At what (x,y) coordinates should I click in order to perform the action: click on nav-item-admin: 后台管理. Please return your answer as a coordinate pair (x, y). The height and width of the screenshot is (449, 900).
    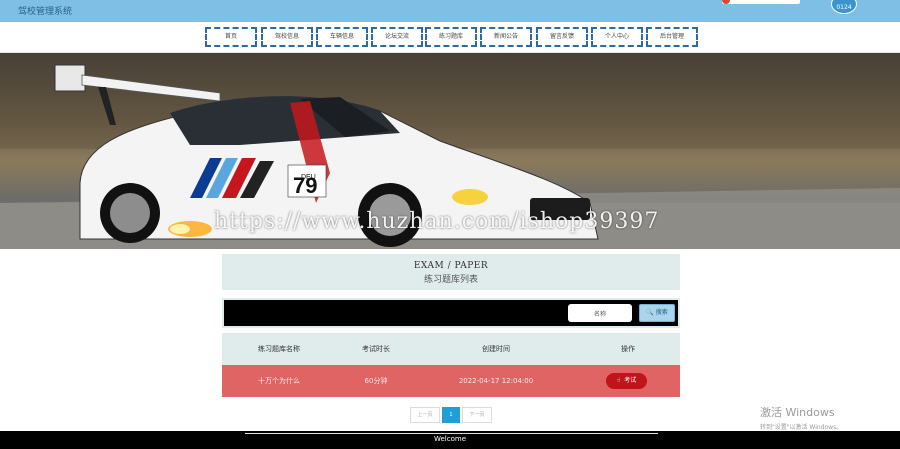
    Looking at the image, I should click on (672, 37).